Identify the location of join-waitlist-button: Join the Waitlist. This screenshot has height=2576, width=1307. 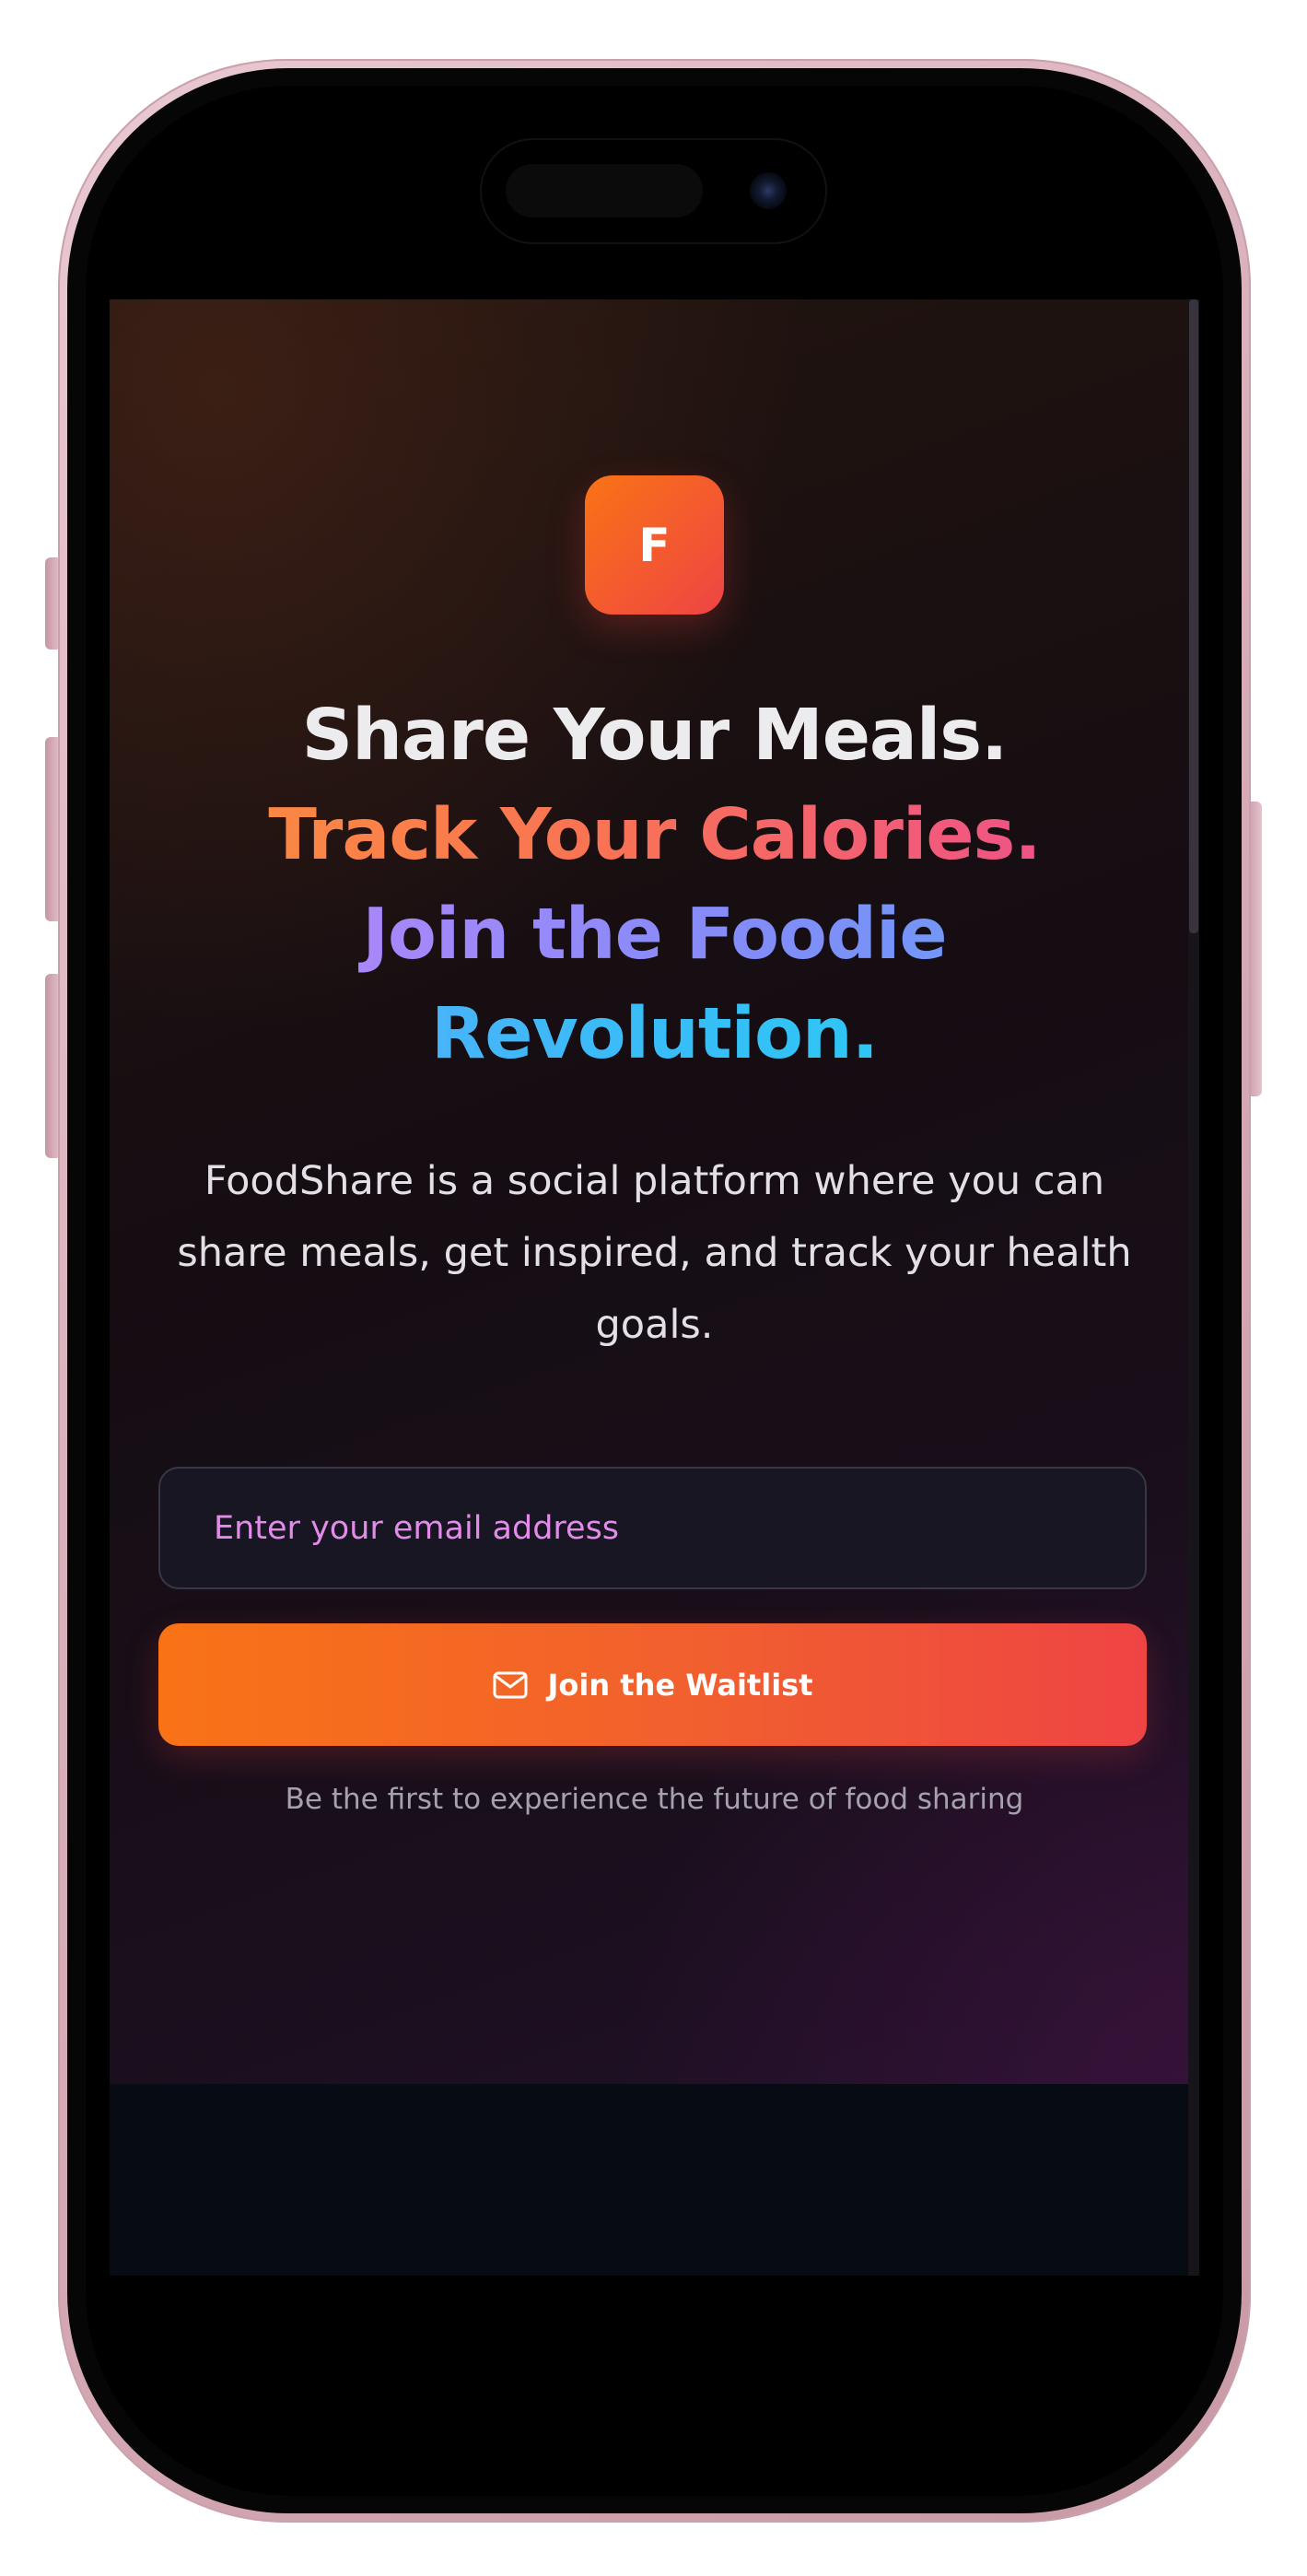
(653, 1684).